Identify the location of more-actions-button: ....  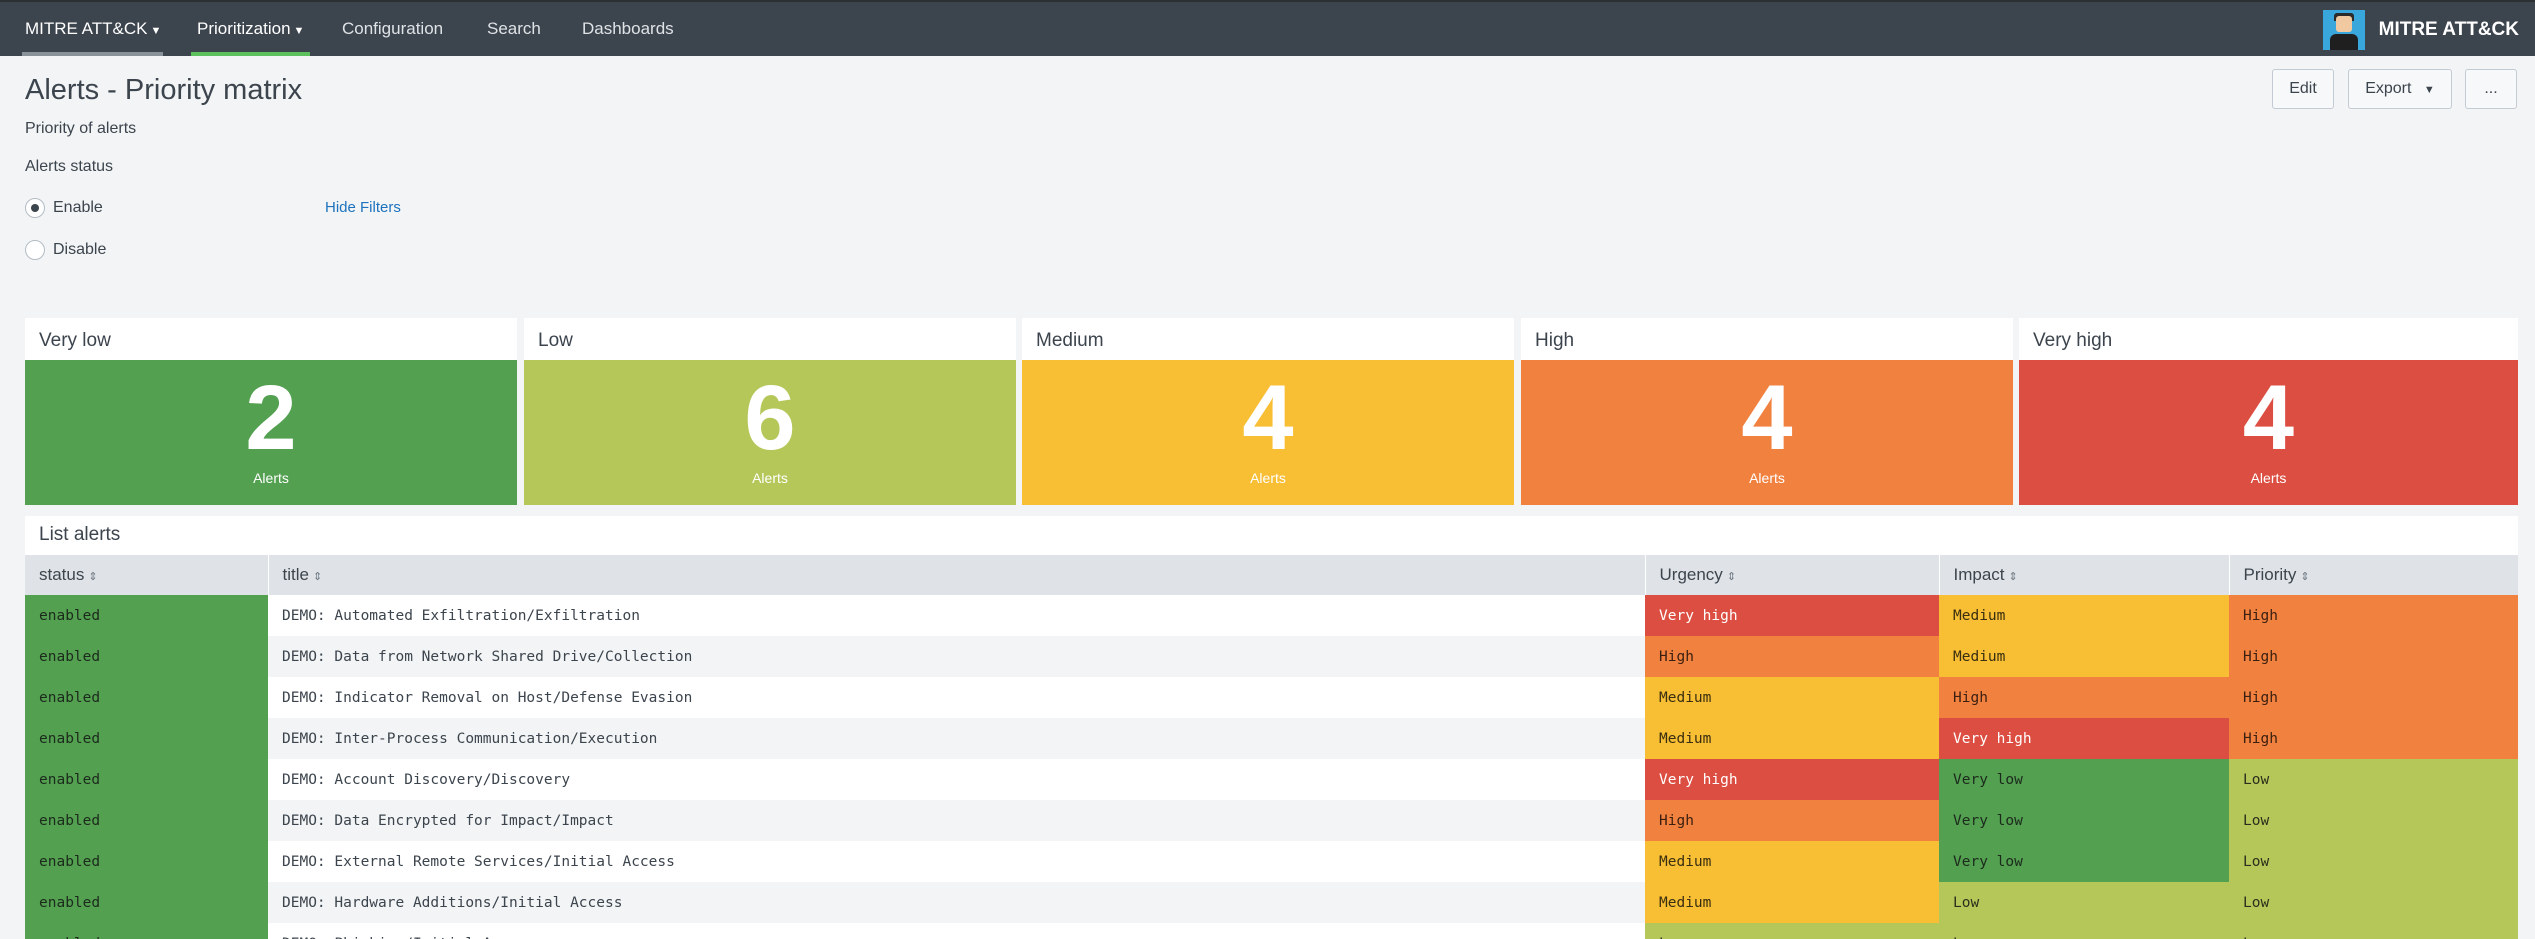
(2491, 89).